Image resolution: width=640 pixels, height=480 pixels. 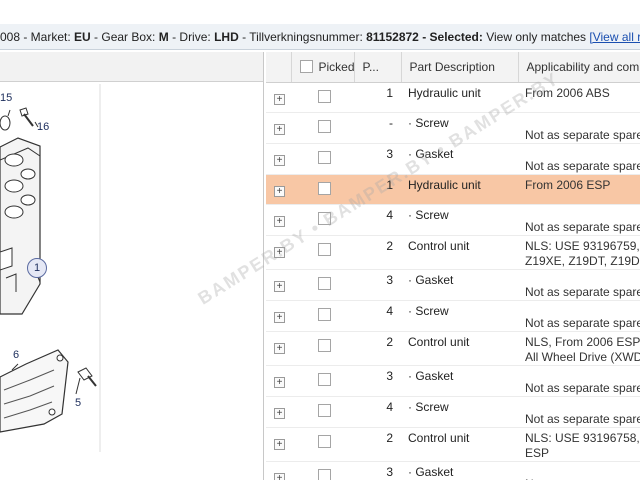 I want to click on applicability-line-1: NLS: USE 93196758,, so click(x=582, y=437).